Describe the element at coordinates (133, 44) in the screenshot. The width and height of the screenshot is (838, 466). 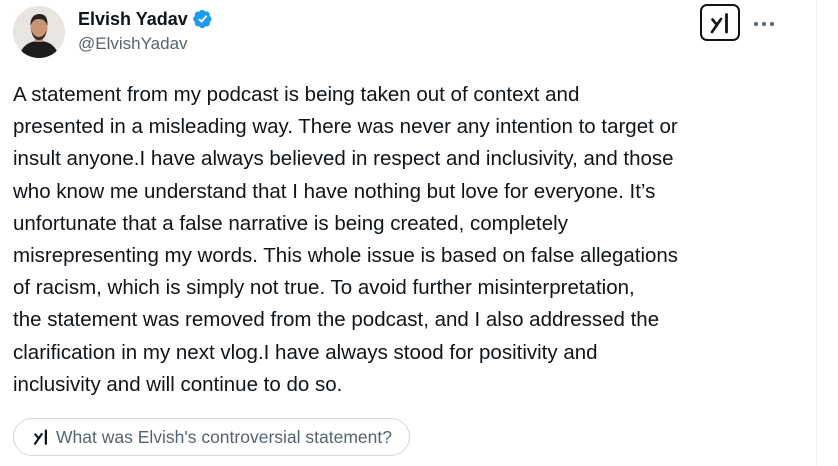
I see `author-handle: @ElvishYadav` at that location.